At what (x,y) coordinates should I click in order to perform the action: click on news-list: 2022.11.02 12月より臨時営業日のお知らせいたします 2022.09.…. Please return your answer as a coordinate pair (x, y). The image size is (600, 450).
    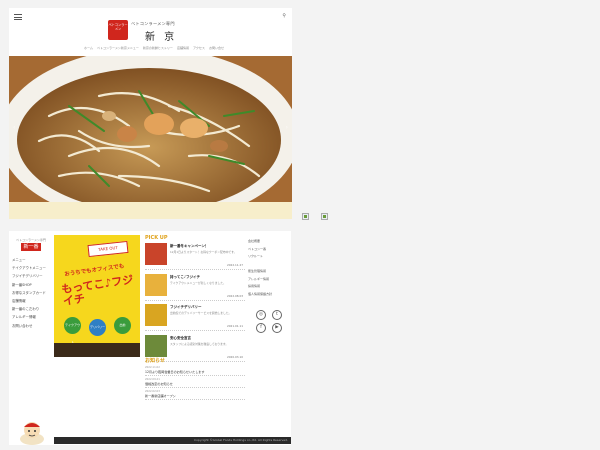
    Looking at the image, I should click on (195, 382).